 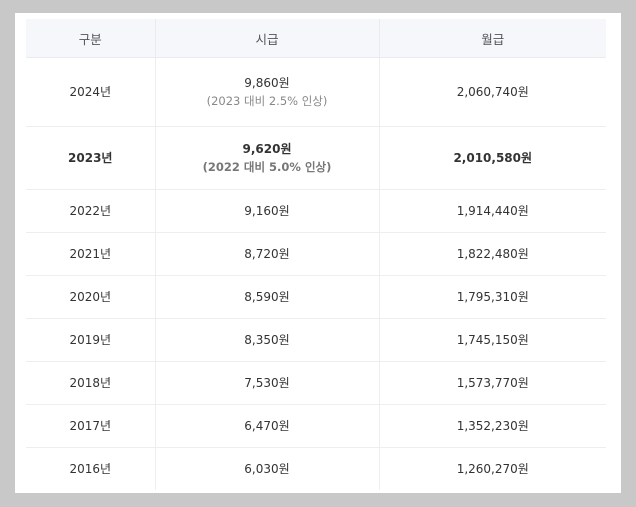 What do you see at coordinates (267, 148) in the screenshot?
I see `hourly-value: 9,620원` at bounding box center [267, 148].